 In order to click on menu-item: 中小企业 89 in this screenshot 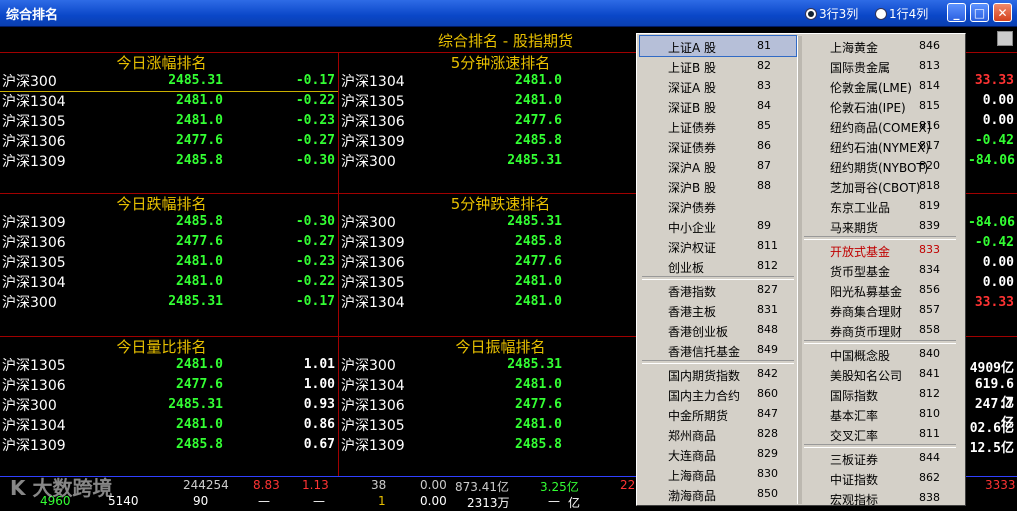, I will do `click(718, 226)`.